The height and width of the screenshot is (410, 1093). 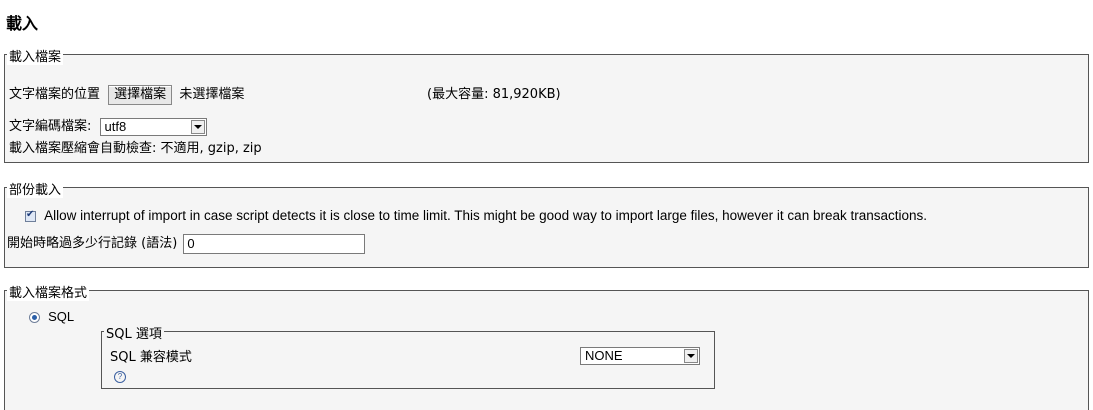 I want to click on sql-format-label: SQL, so click(x=61, y=316).